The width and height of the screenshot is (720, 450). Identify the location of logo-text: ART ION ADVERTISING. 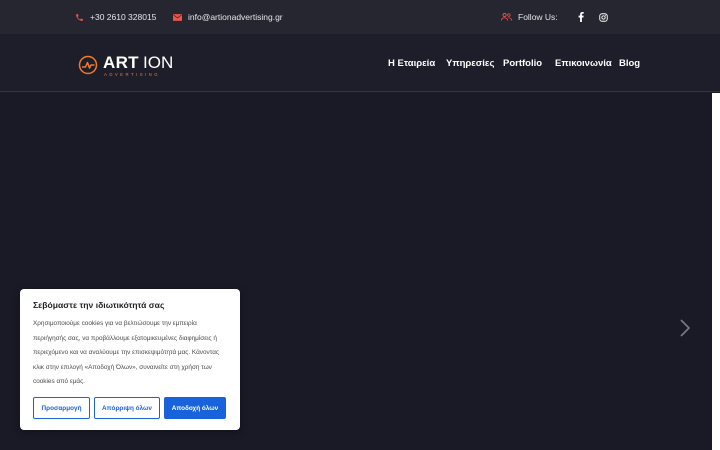
(139, 65).